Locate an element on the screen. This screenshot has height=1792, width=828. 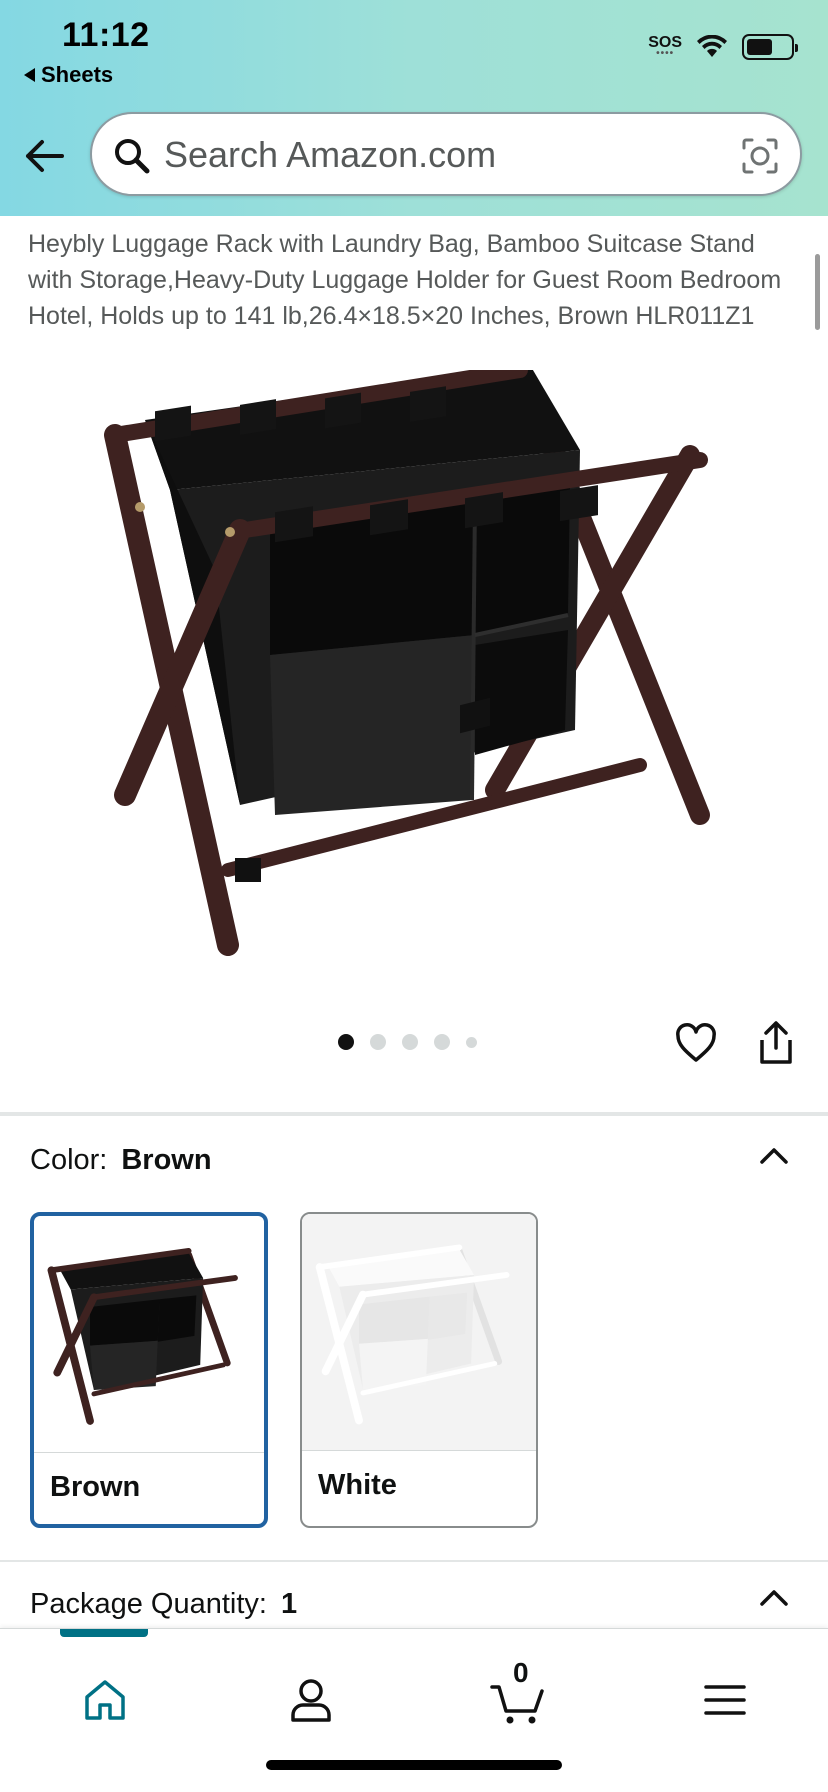
white-swatch-image is located at coordinates (419, 1332).